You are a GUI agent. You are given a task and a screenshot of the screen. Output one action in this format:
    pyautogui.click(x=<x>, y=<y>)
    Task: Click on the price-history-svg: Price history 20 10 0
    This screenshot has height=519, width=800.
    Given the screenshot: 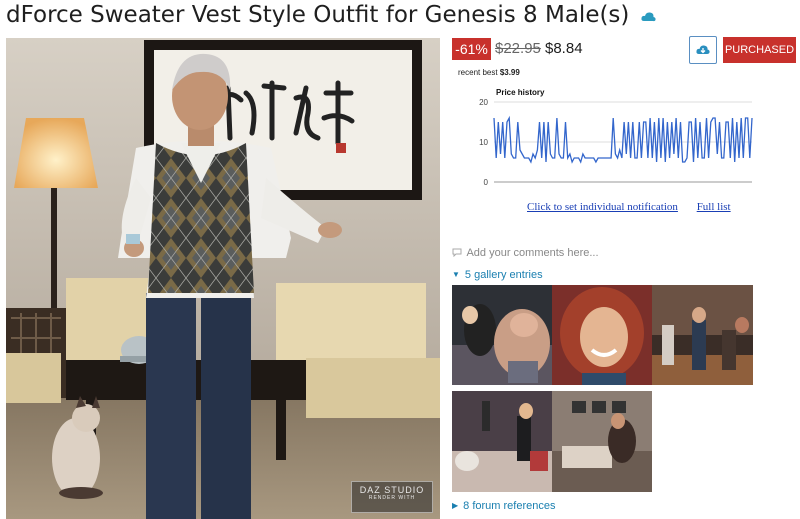 What is the action you would take?
    pyautogui.click(x=616, y=137)
    